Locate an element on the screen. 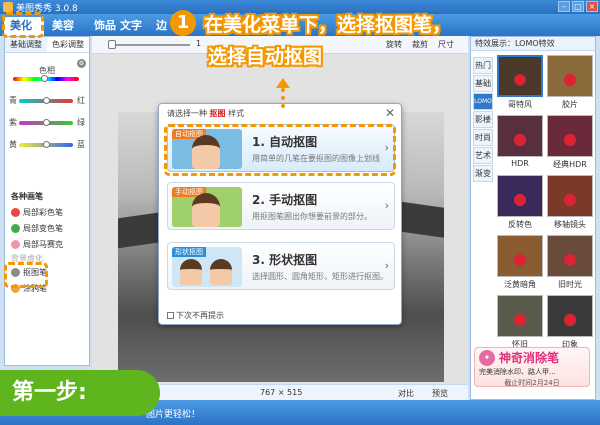 This screenshot has width=600, height=425. hue-slider-knob is located at coordinates (44, 78).